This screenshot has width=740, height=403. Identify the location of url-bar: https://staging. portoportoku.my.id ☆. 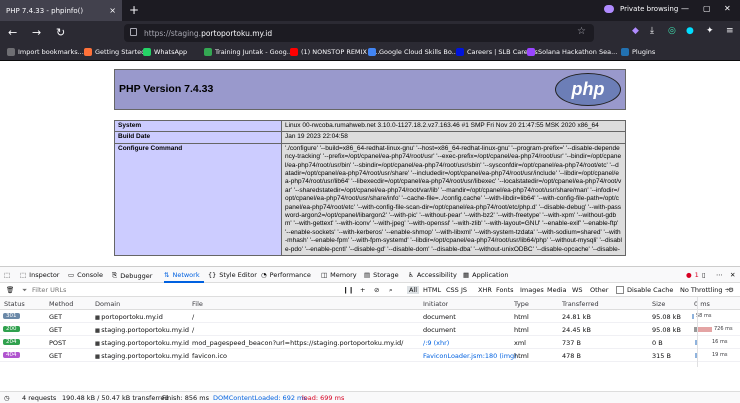
(359, 33).